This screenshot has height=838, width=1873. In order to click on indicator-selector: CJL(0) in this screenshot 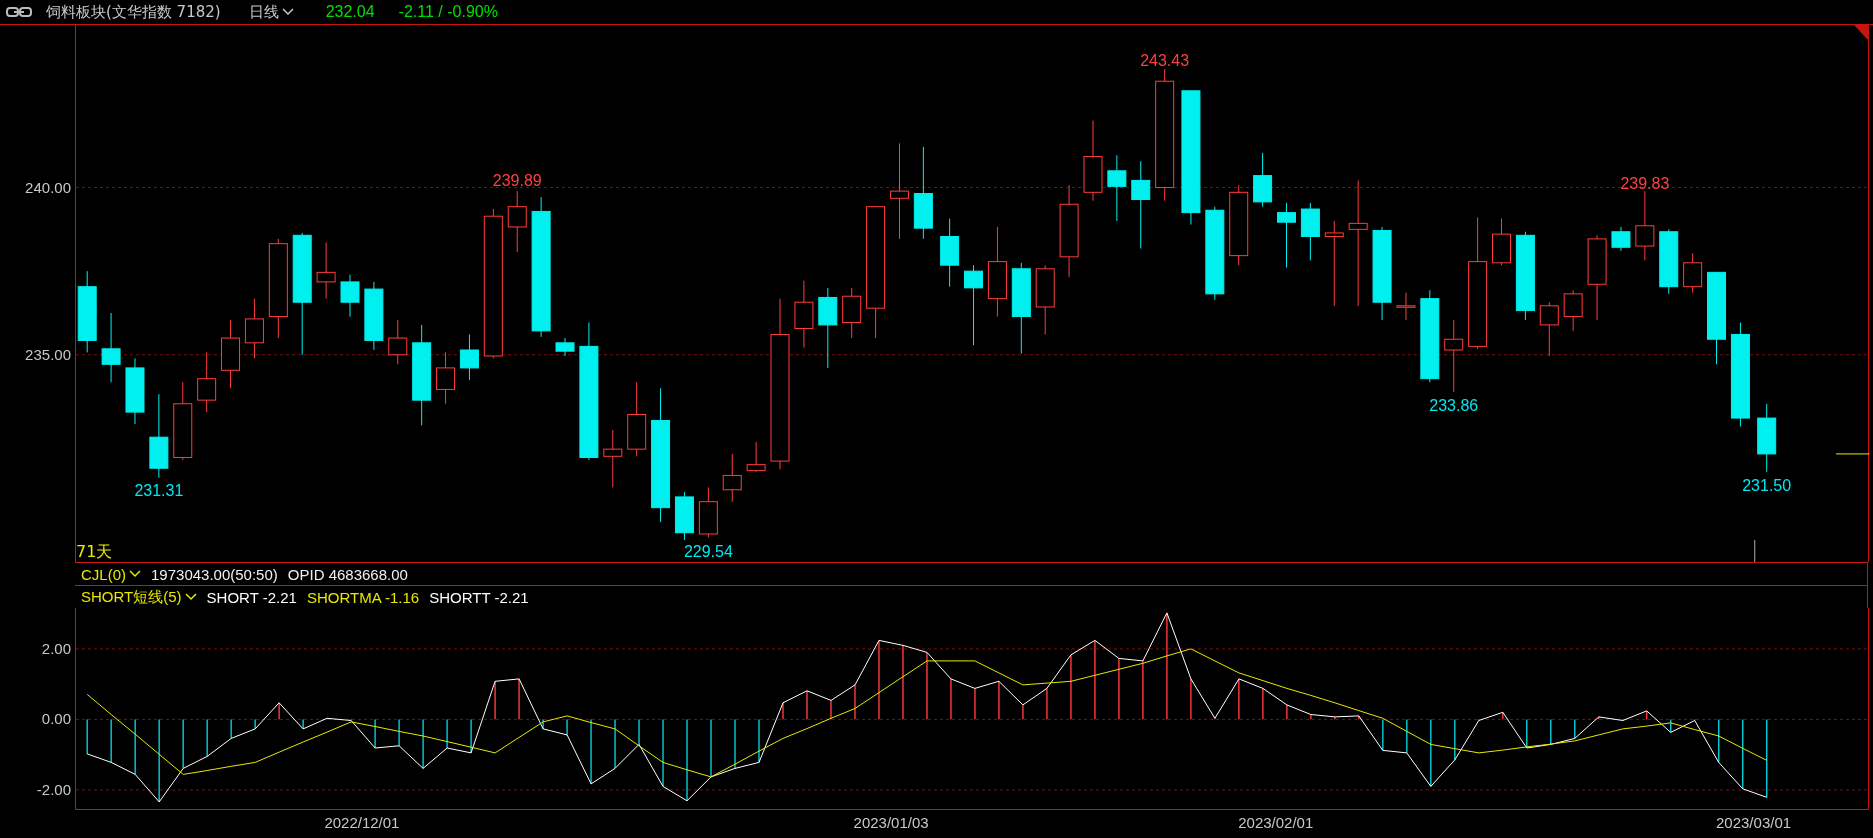, I will do `click(111, 574)`.